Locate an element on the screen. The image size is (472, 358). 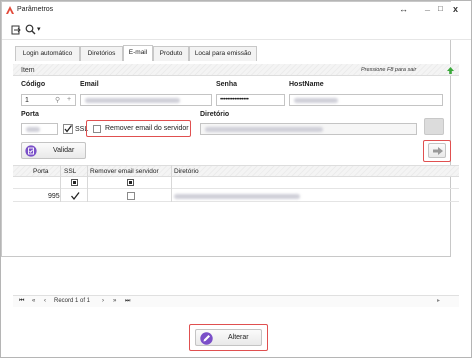
restore-icon: ↔ is located at coordinates (403, 9).